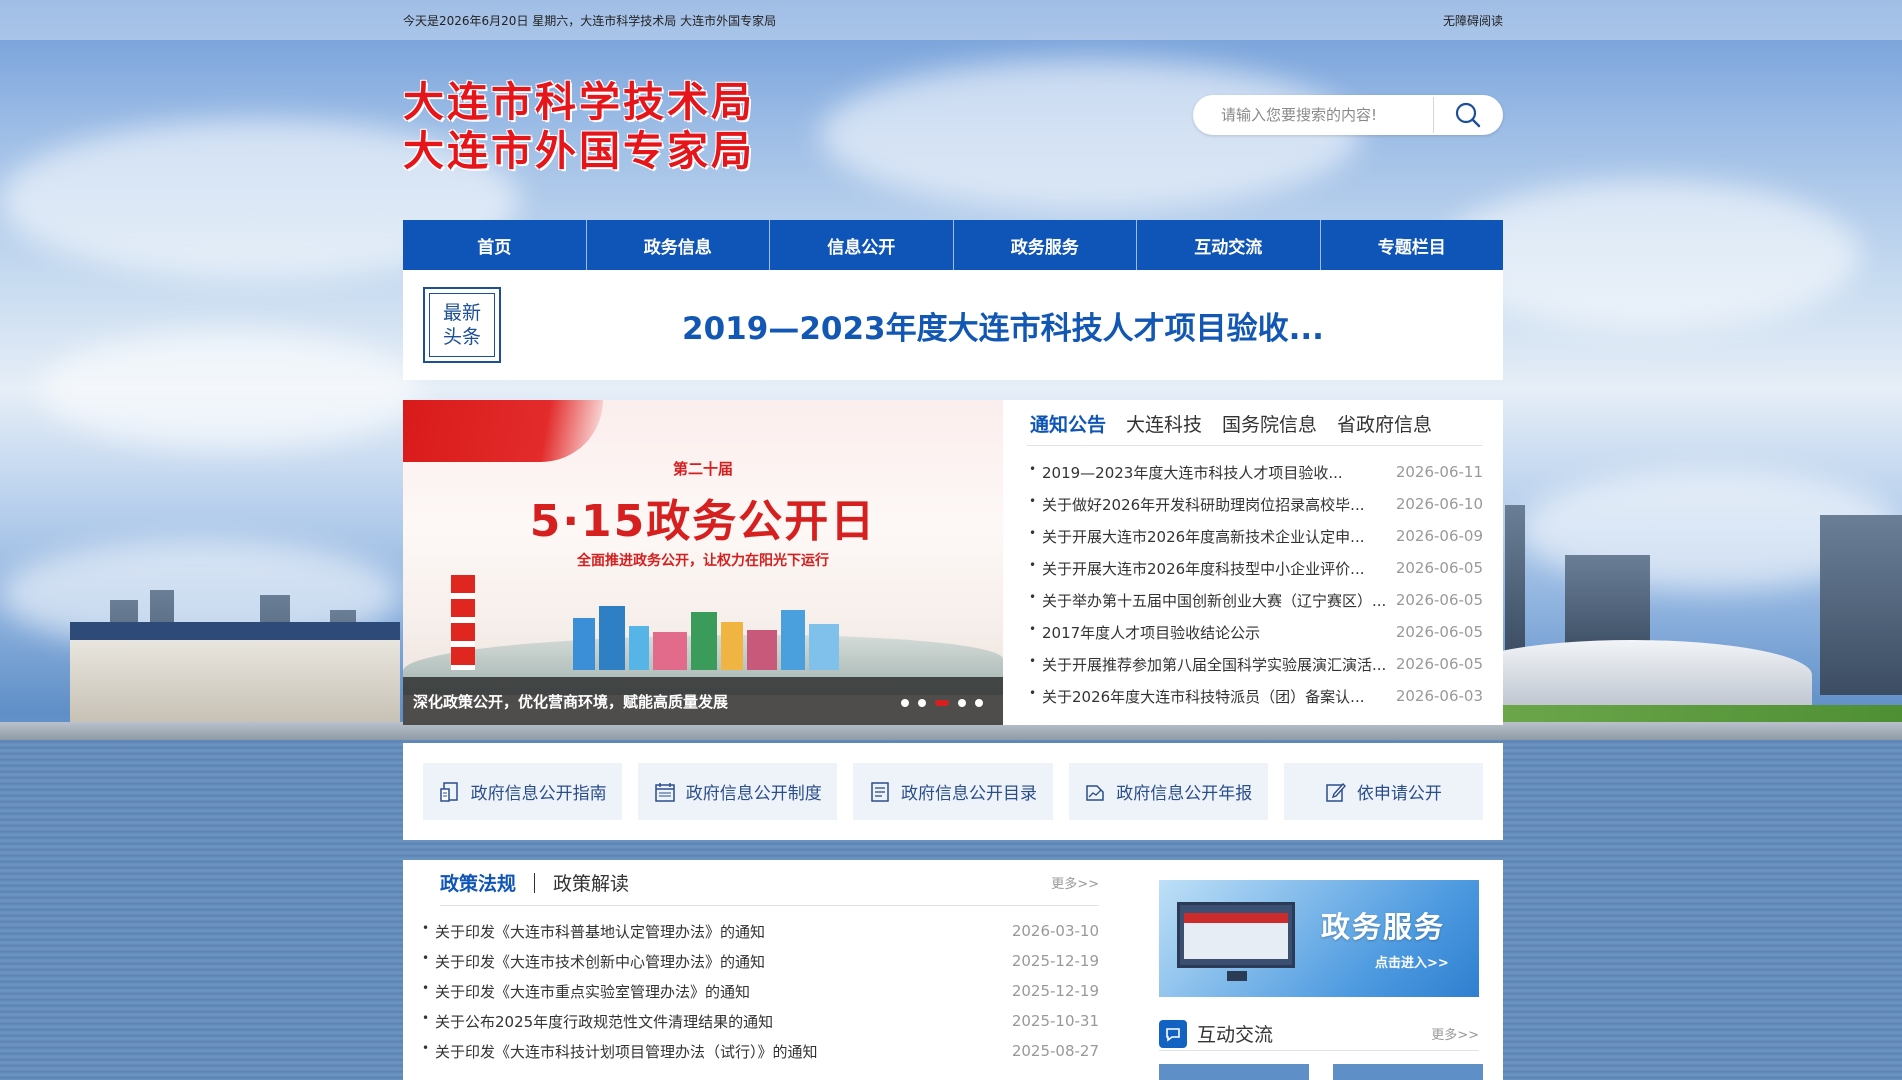  I want to click on nav-item-government-service: 政务服务, so click(1045, 245).